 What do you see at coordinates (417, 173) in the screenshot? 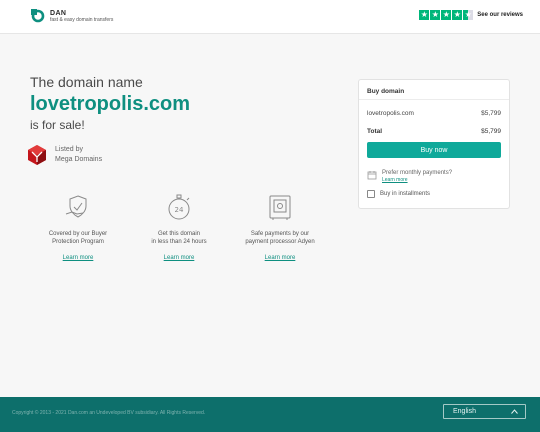
I see `monthly-question: Prefer monthly payments?` at bounding box center [417, 173].